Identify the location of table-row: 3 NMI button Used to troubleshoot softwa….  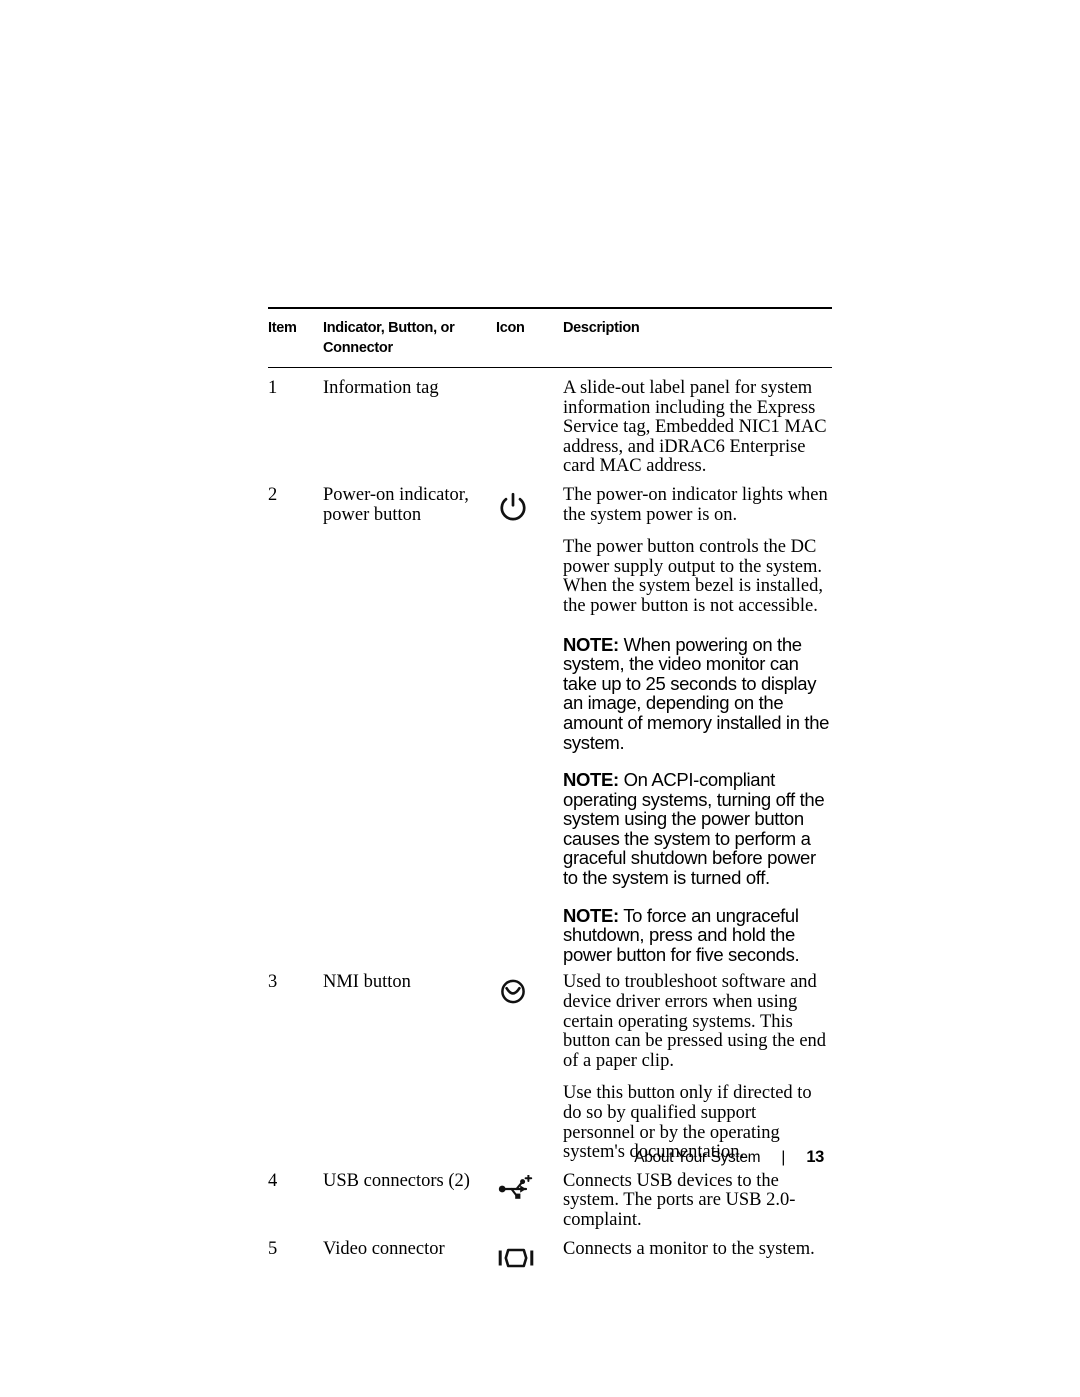
(550, 1063).